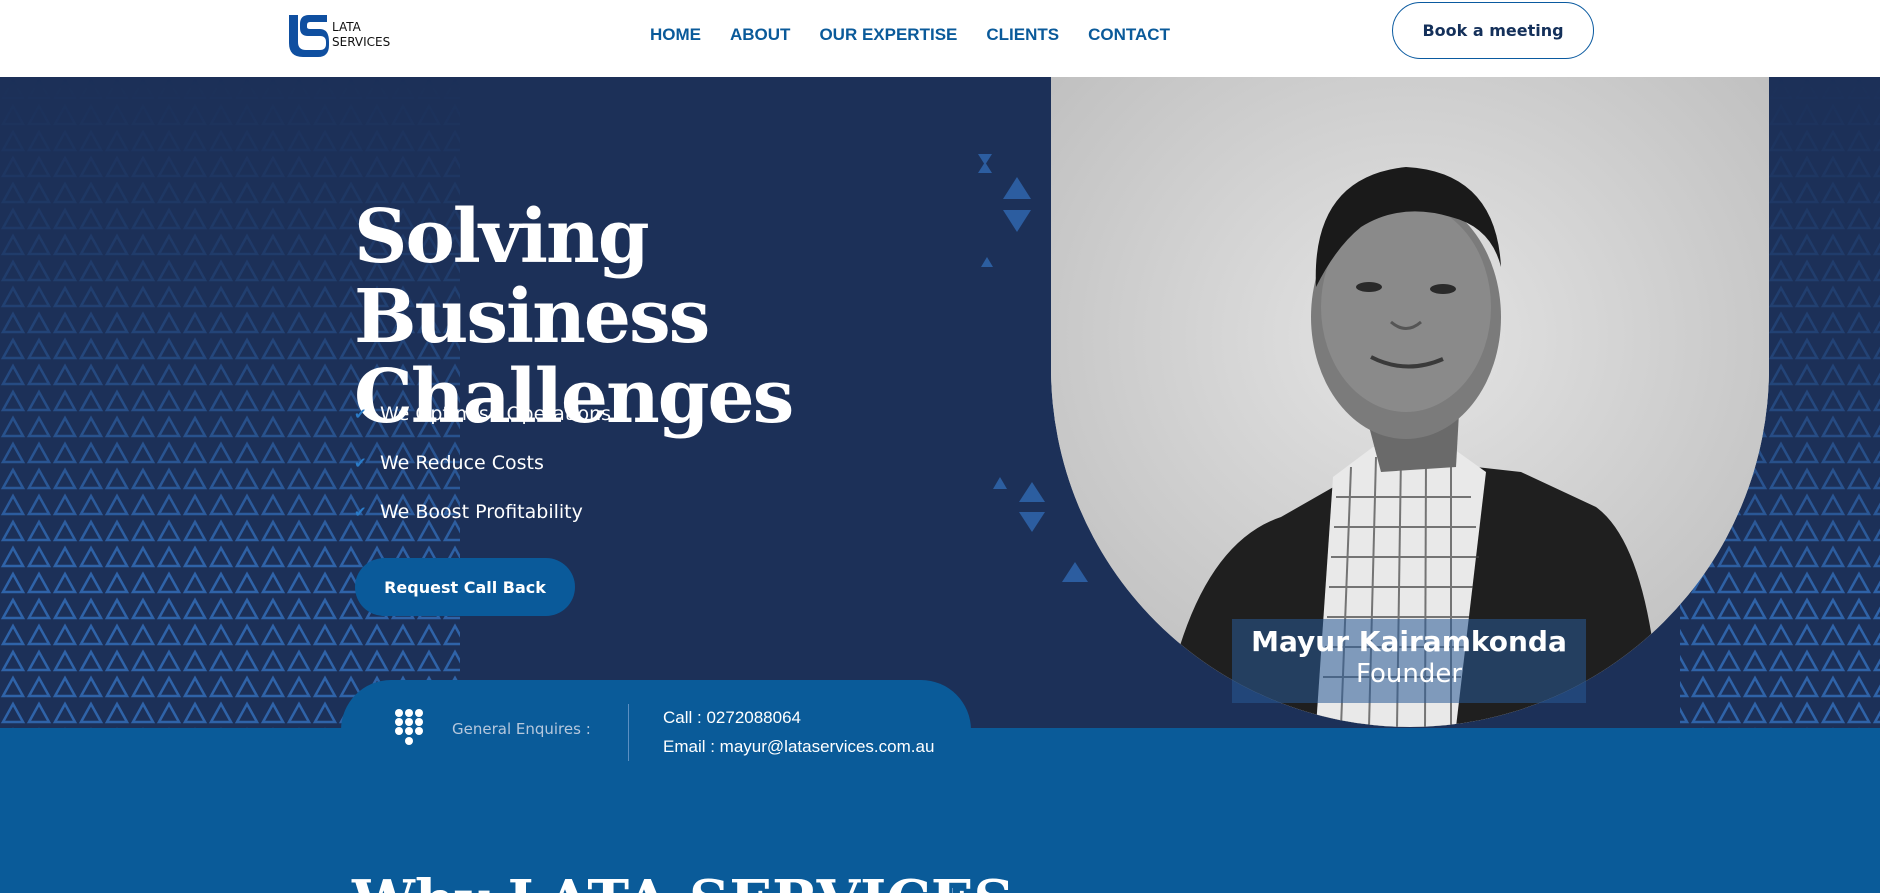  What do you see at coordinates (628, 732) in the screenshot?
I see `card-divider` at bounding box center [628, 732].